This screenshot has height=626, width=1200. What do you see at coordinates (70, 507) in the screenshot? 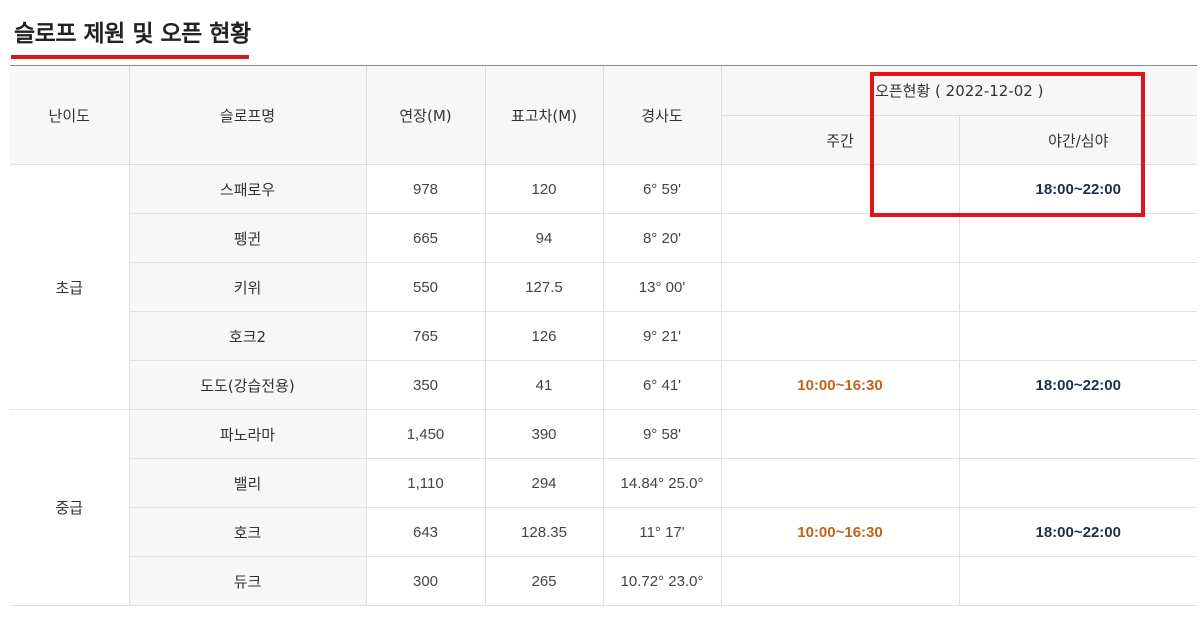
I see `level-cell: 중급` at bounding box center [70, 507].